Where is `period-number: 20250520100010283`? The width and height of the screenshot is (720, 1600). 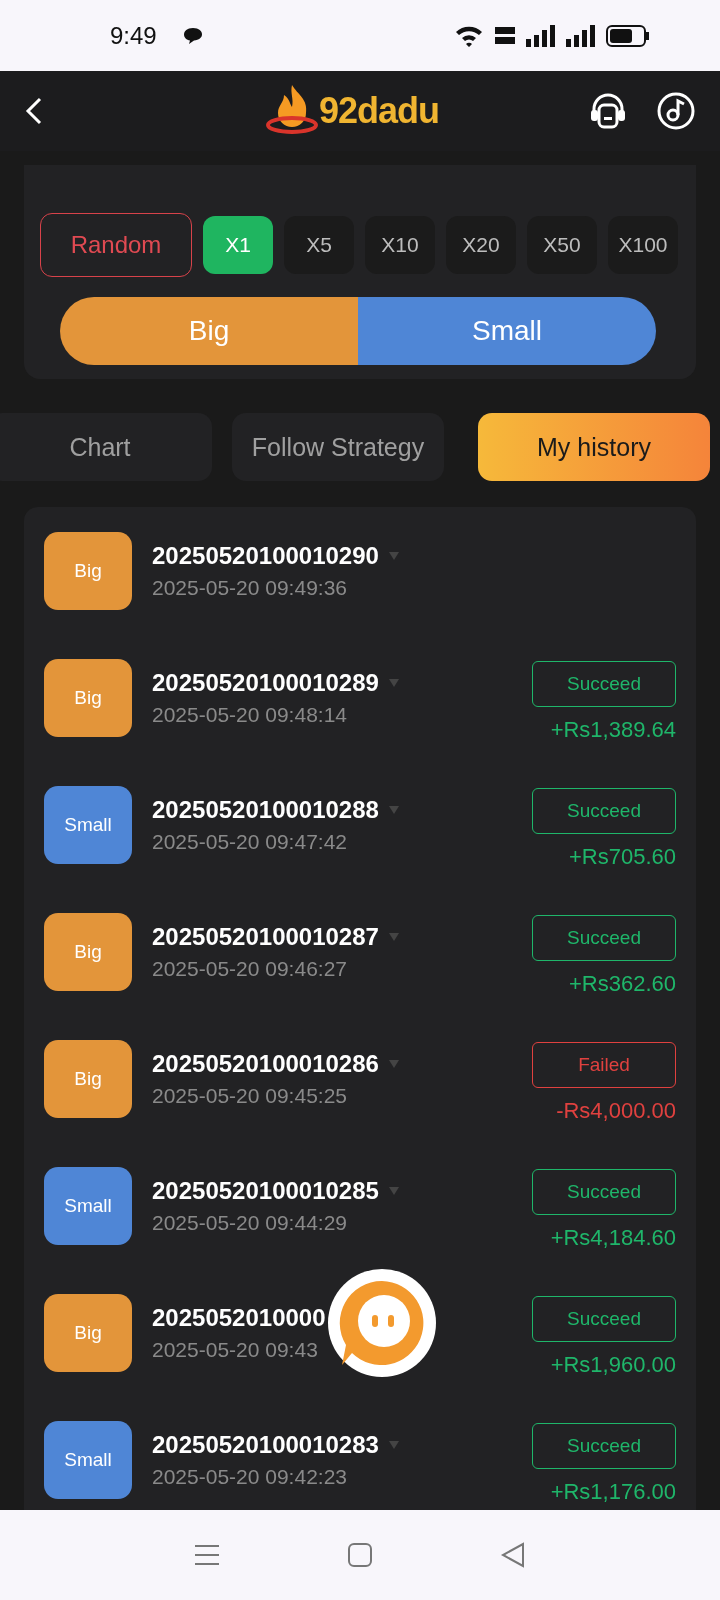 period-number: 20250520100010283 is located at coordinates (265, 1444).